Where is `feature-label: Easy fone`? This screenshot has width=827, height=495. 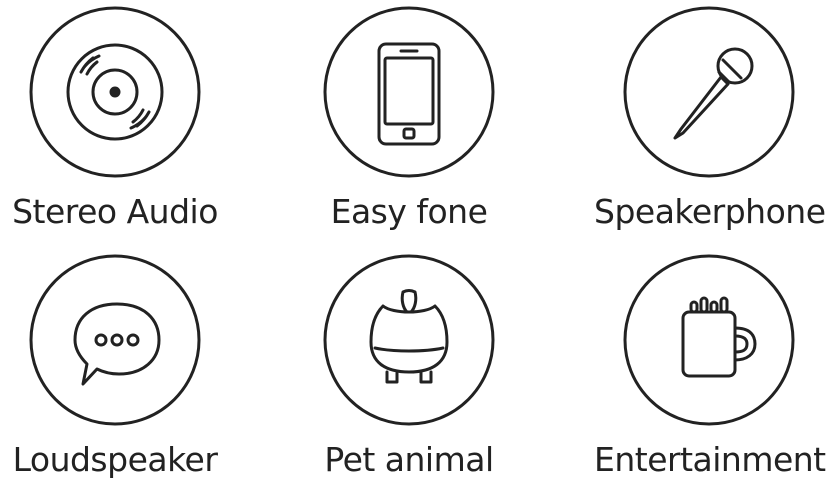
feature-label: Easy fone is located at coordinates (409, 211).